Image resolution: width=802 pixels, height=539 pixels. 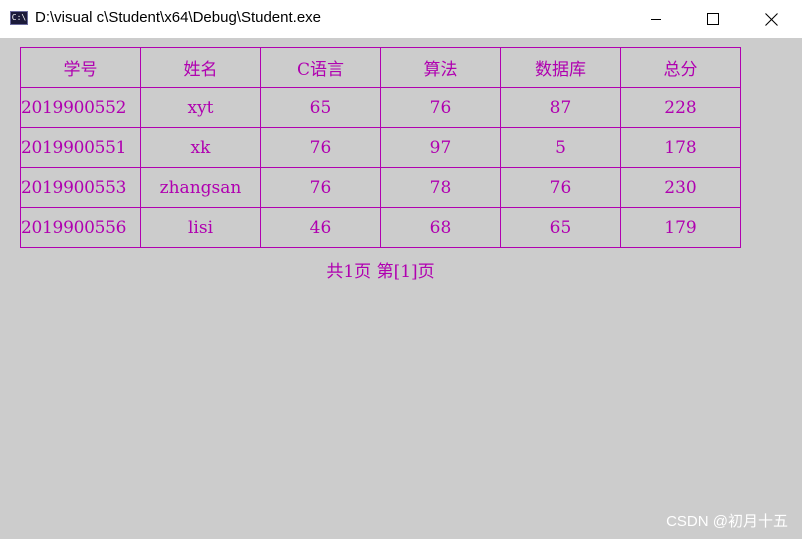 I want to click on cell-student-id: 2019900553, so click(x=80, y=187).